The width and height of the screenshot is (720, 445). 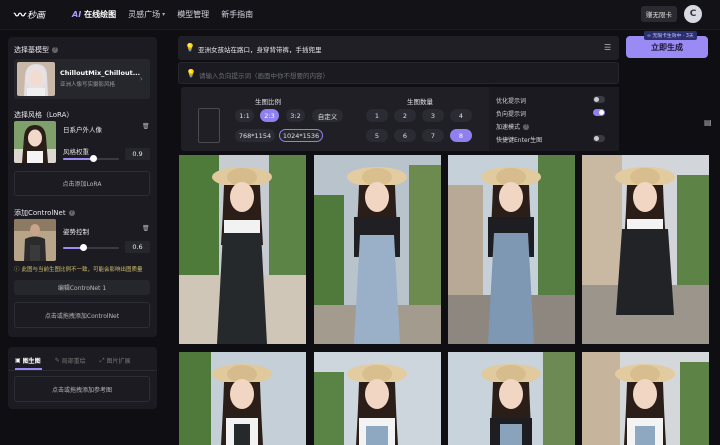 I want to click on count-option-selected: 8, so click(x=461, y=135).